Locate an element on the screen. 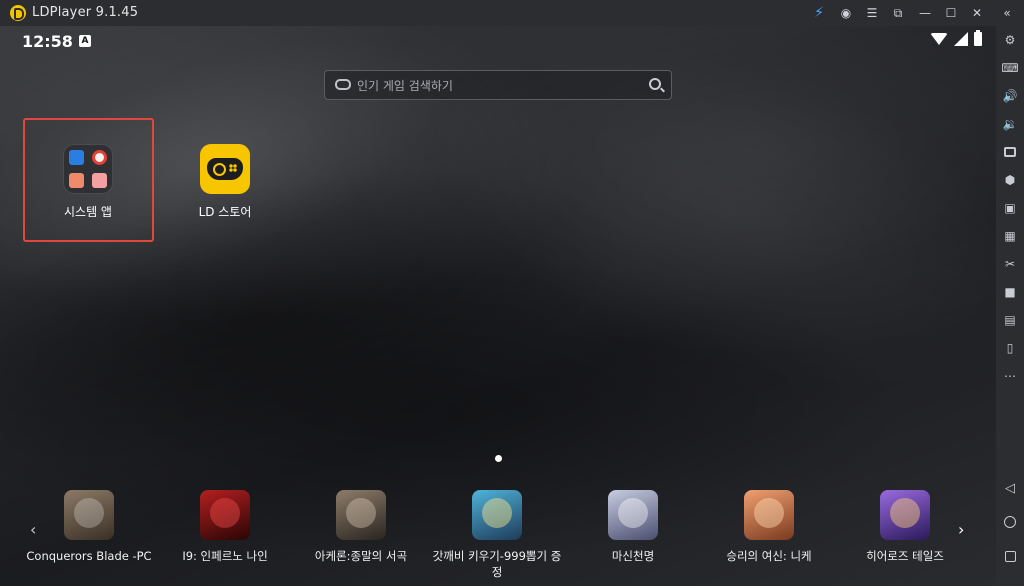  dock-game: 아케론:종말의 서곡 is located at coordinates (361, 527).